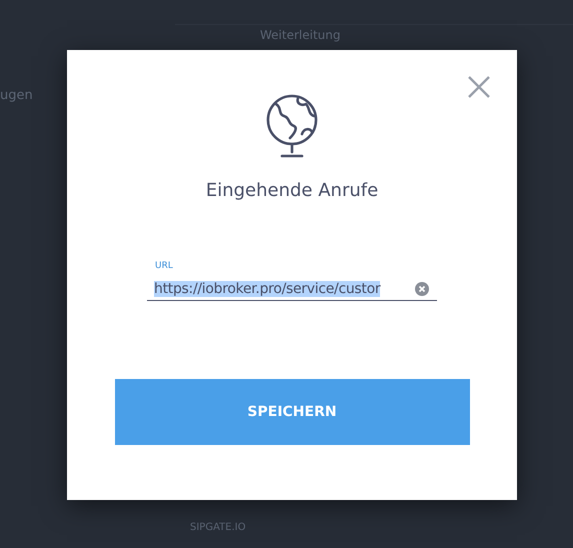  What do you see at coordinates (292, 412) in the screenshot?
I see `save-button: SPEICHERN` at bounding box center [292, 412].